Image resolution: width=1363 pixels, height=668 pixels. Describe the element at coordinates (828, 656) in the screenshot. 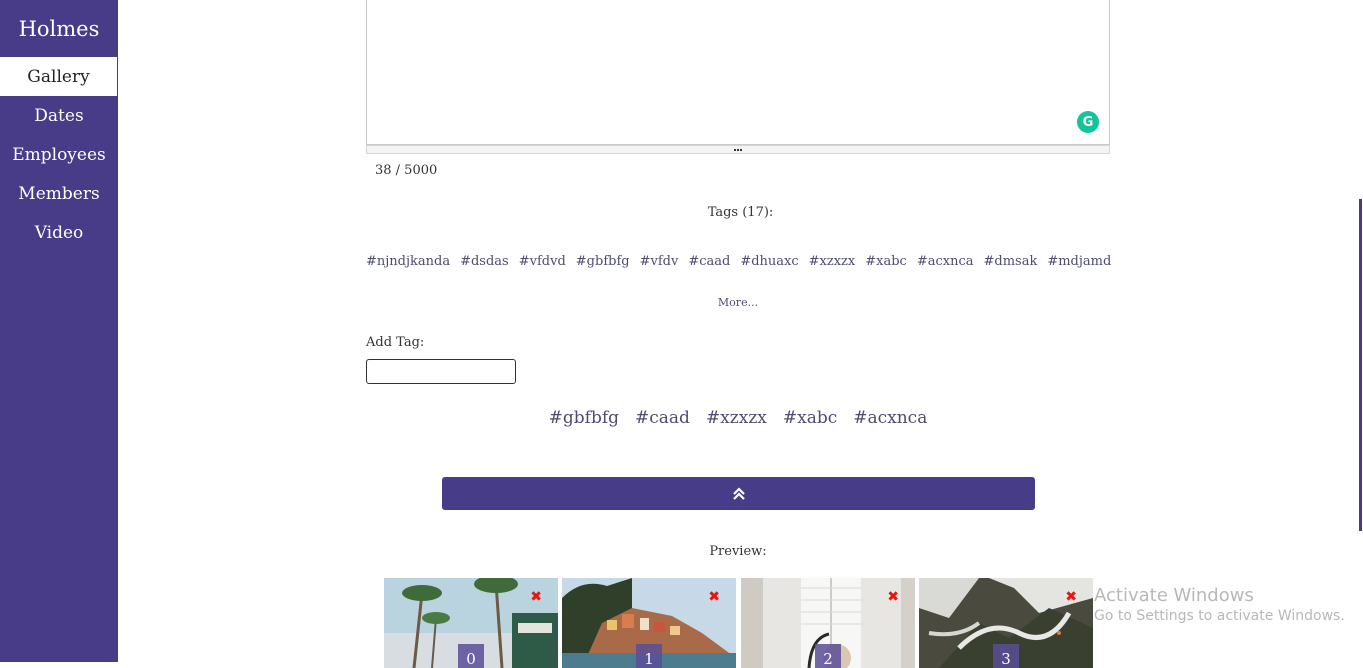

I see `image-index-badge: 2` at that location.